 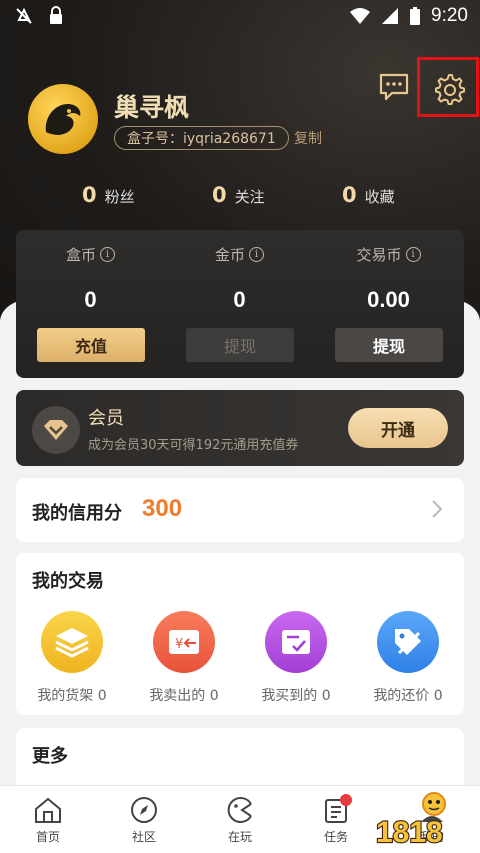 I want to click on wallet-gold-coins: 金币 i 0, so click(x=239, y=271).